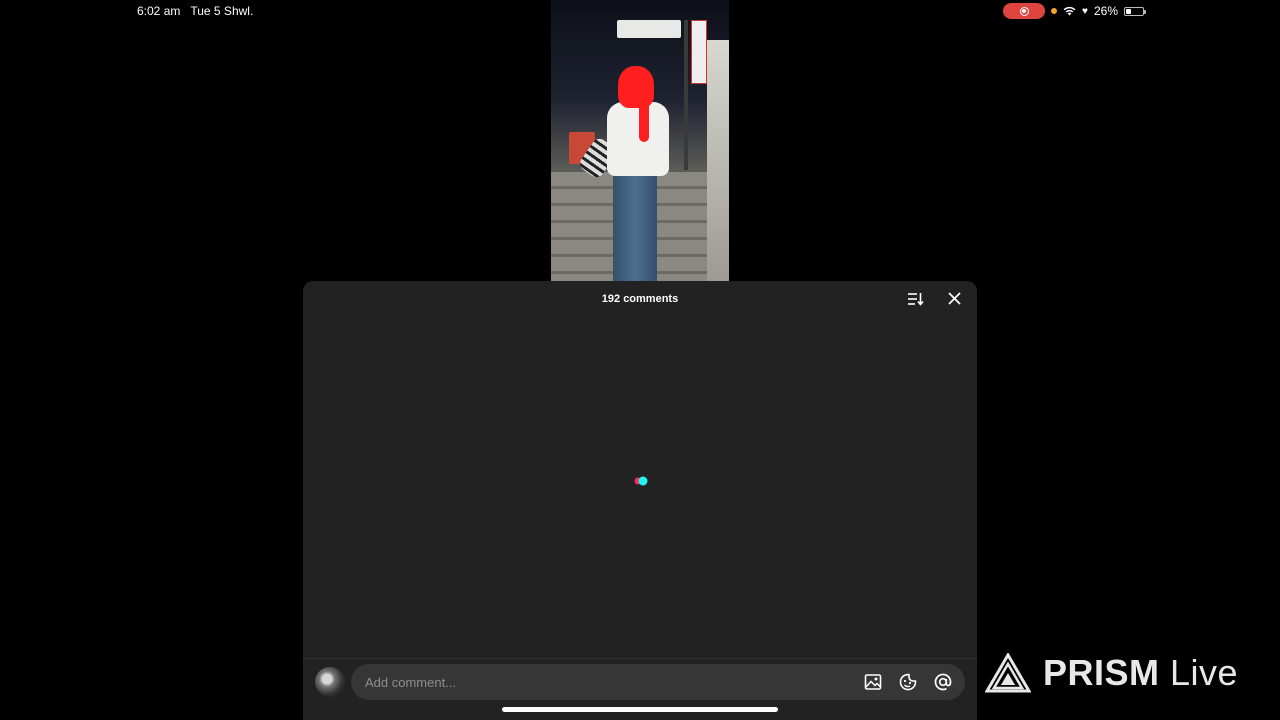  I want to click on prism-live-watermark: PRISM Live, so click(1111, 673).